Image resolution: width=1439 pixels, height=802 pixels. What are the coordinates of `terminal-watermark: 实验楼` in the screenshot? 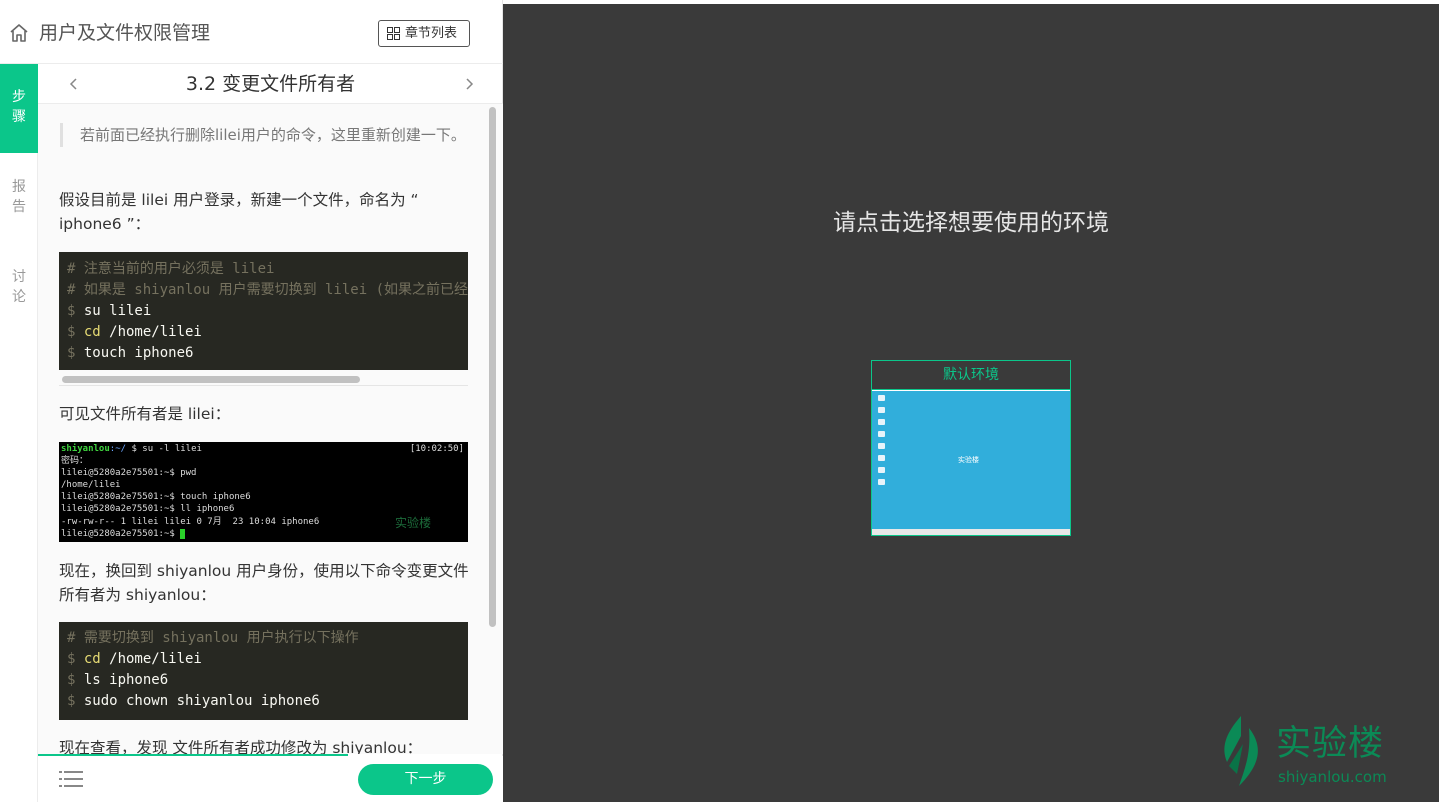 It's located at (413, 523).